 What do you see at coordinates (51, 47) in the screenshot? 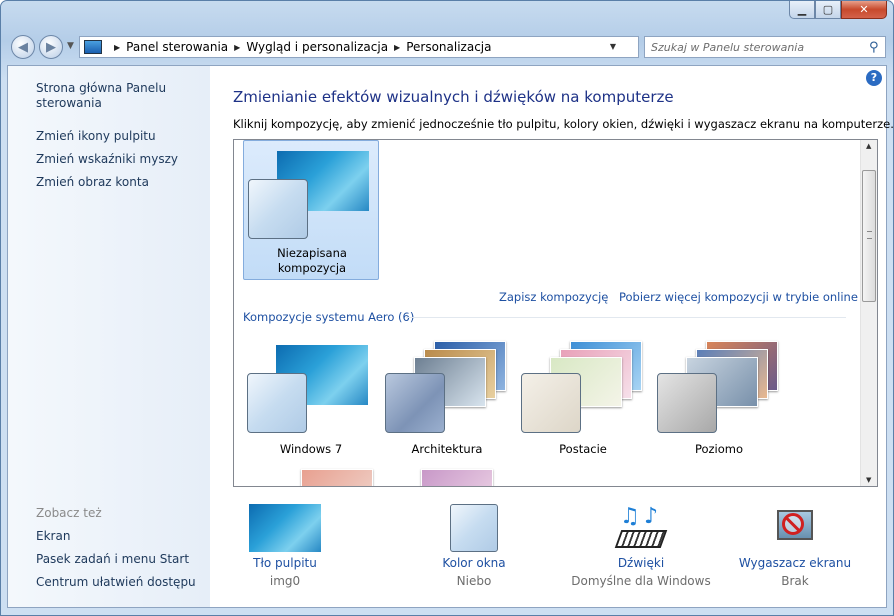
I see `forward-button: ▶` at bounding box center [51, 47].